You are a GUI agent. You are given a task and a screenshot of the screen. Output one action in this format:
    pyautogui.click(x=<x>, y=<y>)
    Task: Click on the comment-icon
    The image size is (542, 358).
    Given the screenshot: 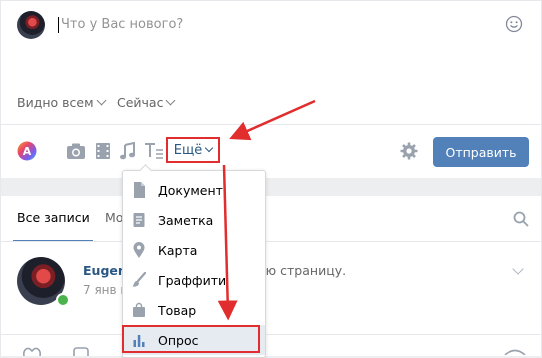 What is the action you would take?
    pyautogui.click(x=81, y=351)
    